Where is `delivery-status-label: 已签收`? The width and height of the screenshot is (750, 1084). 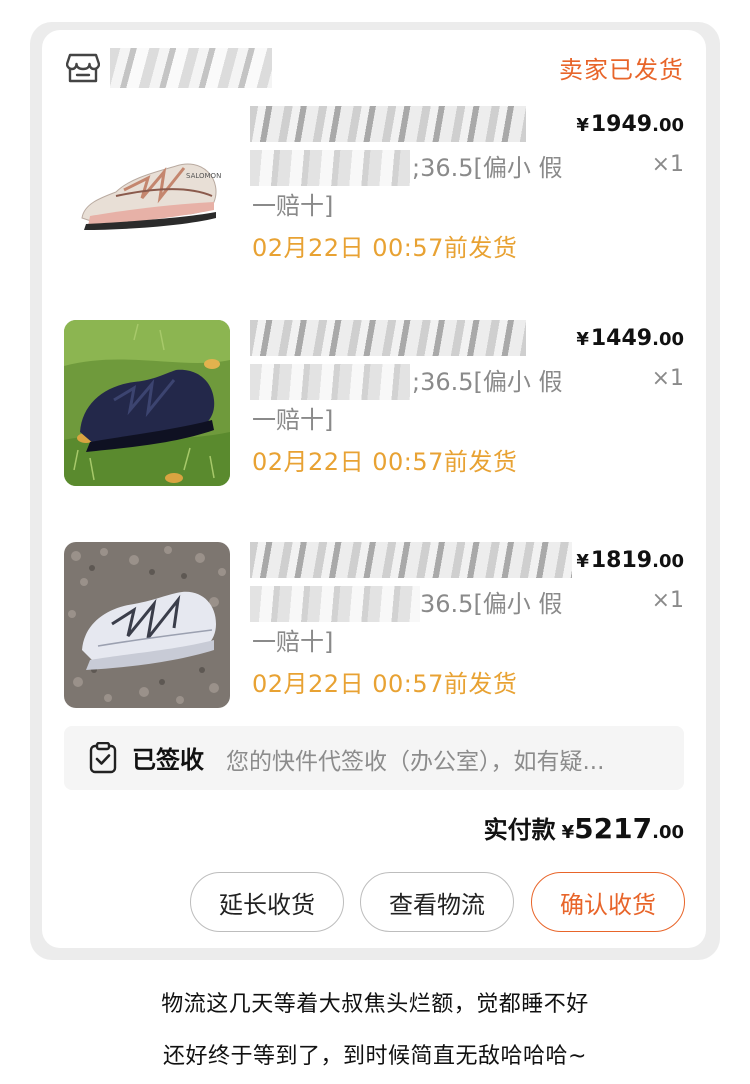 delivery-status-label: 已签收 is located at coordinates (168, 760).